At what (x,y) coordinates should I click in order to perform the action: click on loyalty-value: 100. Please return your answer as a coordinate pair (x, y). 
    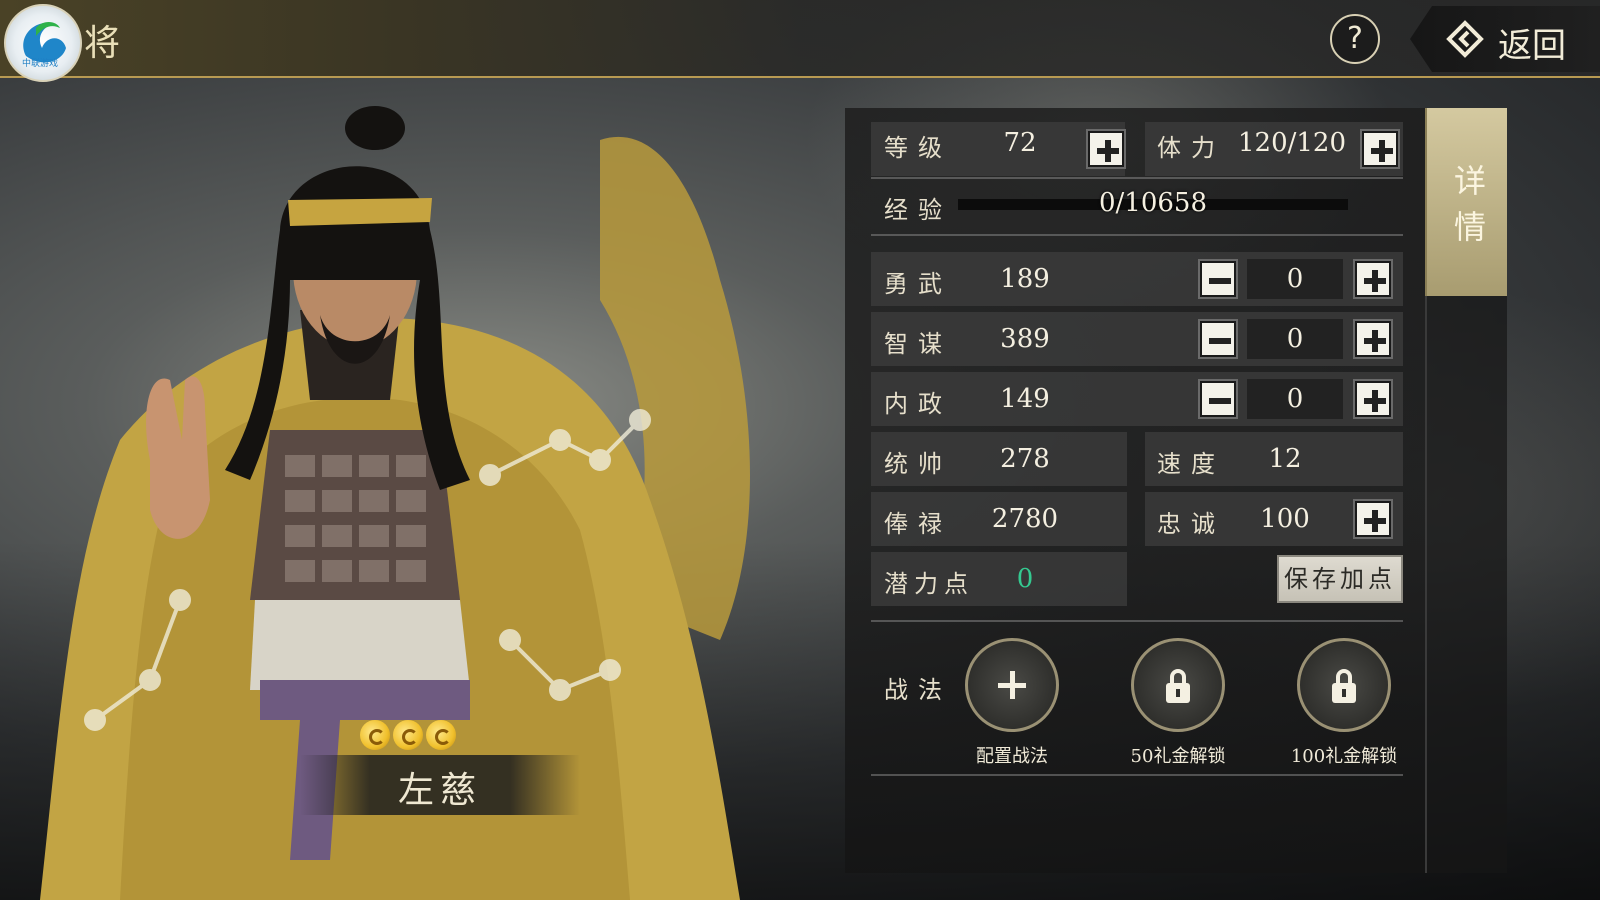
    Looking at the image, I should click on (1285, 519).